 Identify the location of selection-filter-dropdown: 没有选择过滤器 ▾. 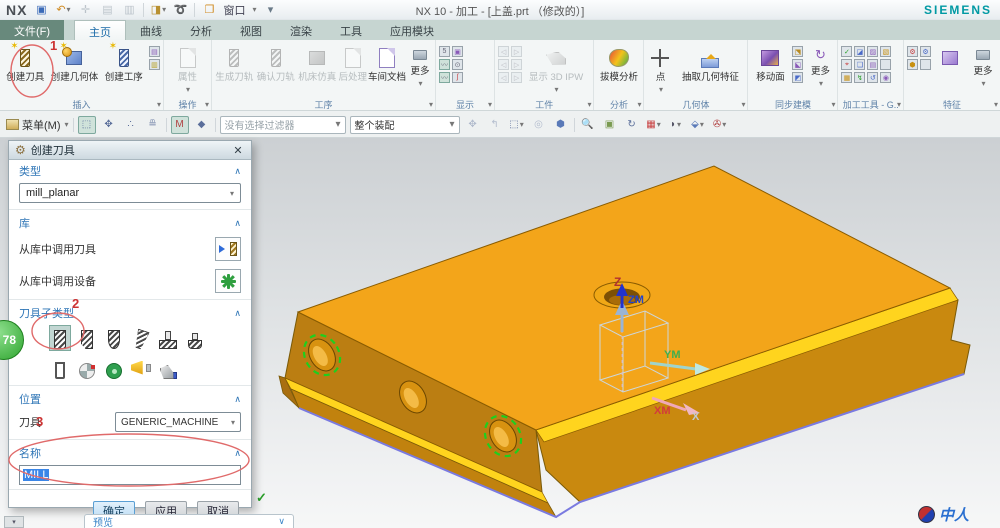
(282, 124).